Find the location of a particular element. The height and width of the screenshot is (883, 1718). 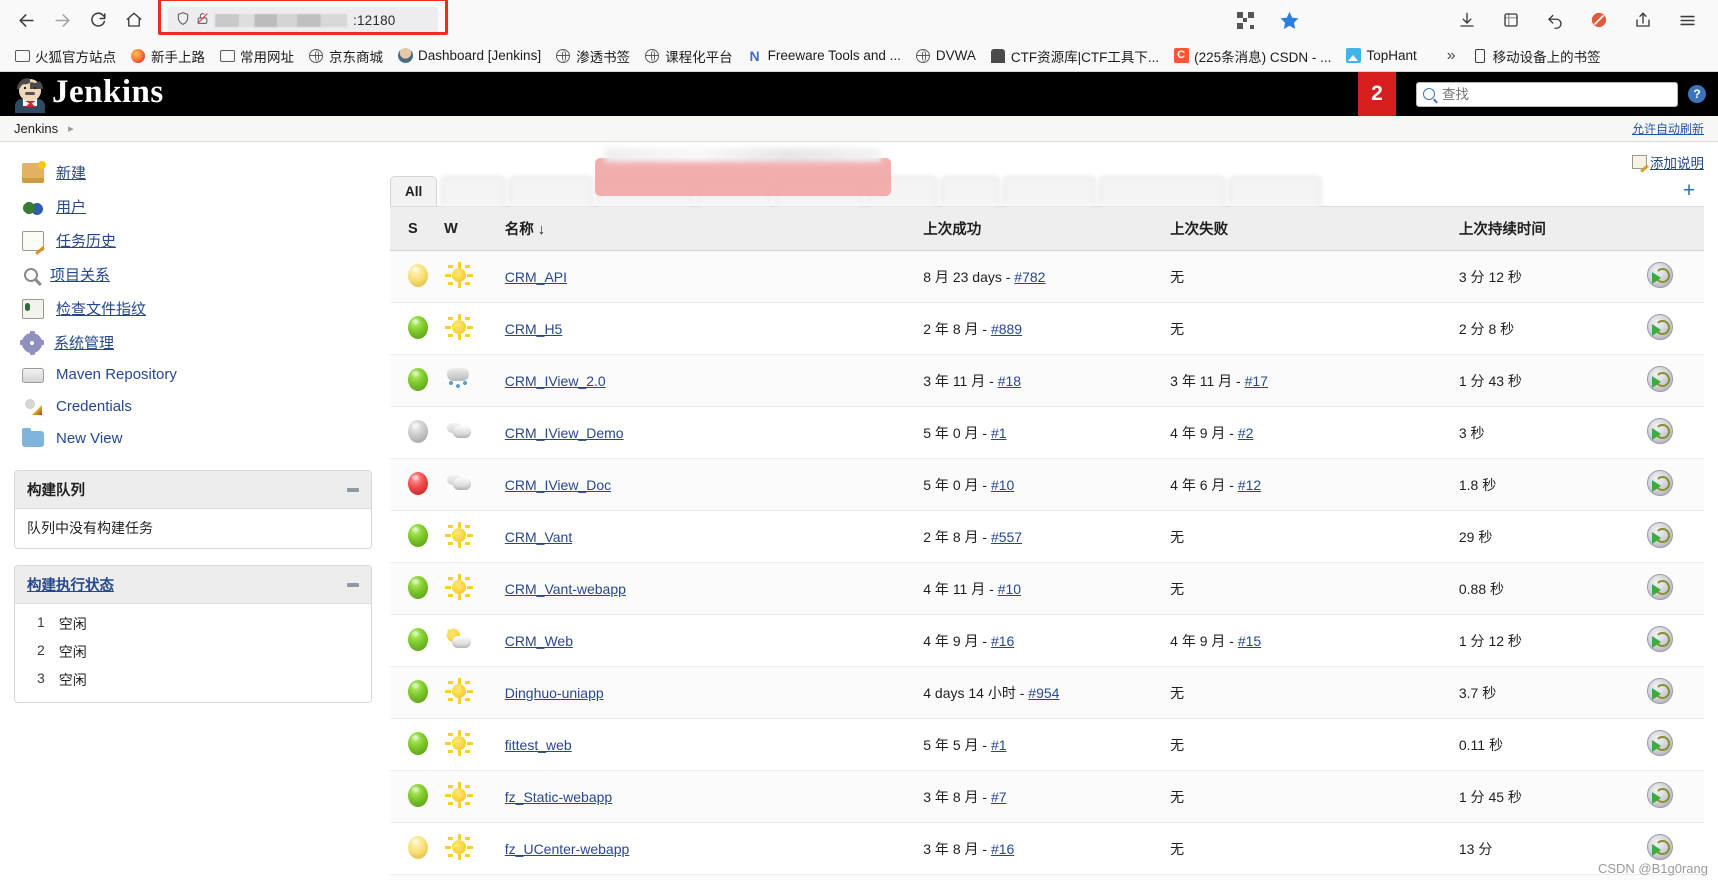

address-bar: :12180 is located at coordinates (303, 20).